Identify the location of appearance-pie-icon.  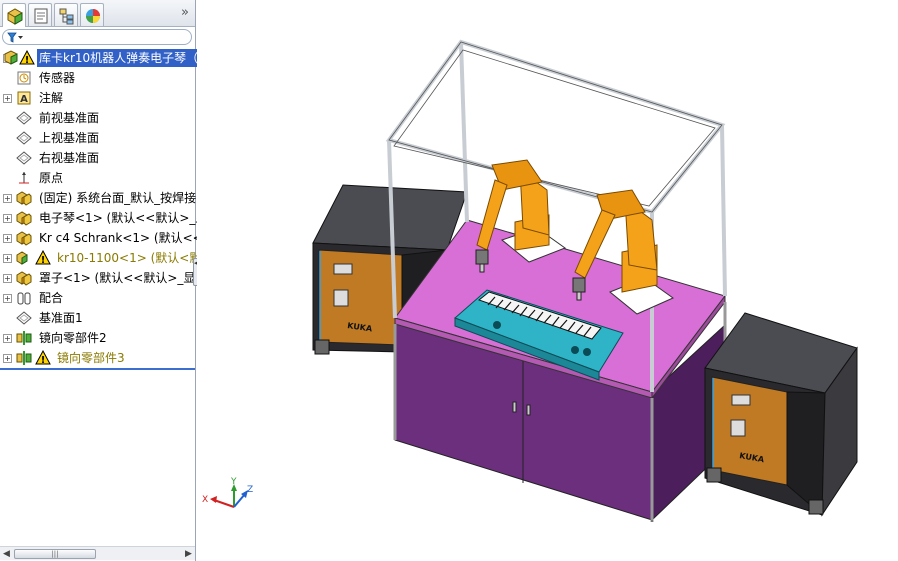
(93, 16).